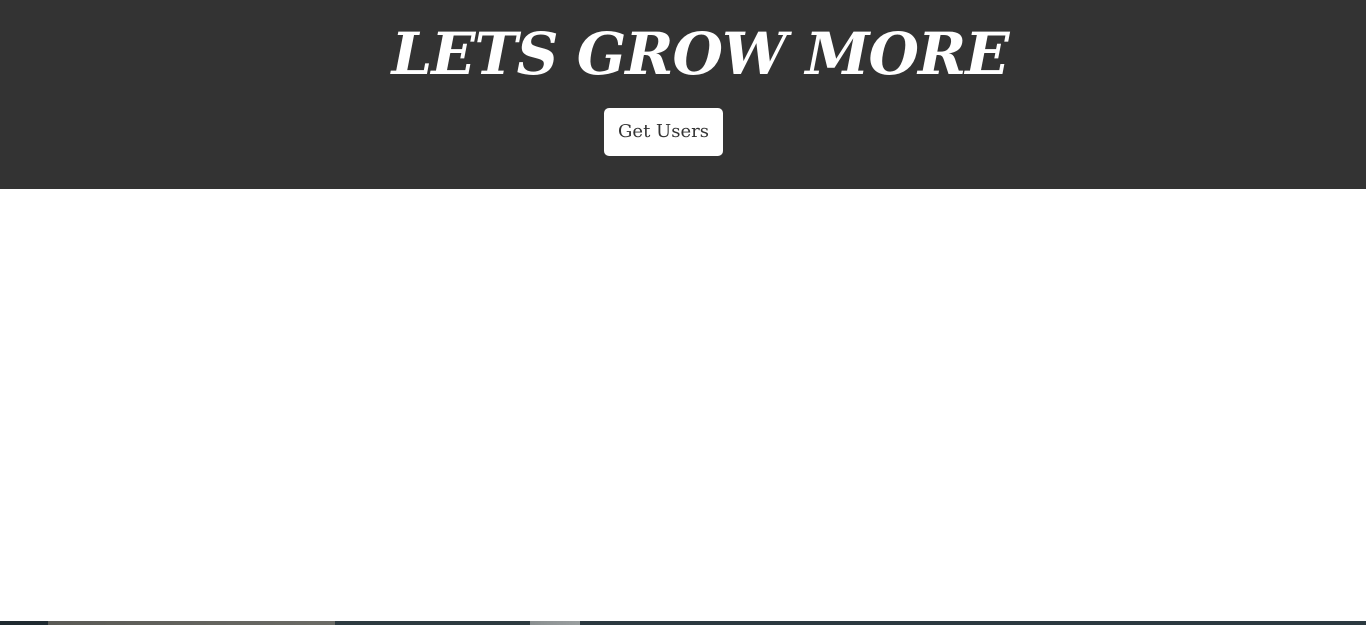  What do you see at coordinates (663, 132) in the screenshot?
I see `get-users-button: Get Users` at bounding box center [663, 132].